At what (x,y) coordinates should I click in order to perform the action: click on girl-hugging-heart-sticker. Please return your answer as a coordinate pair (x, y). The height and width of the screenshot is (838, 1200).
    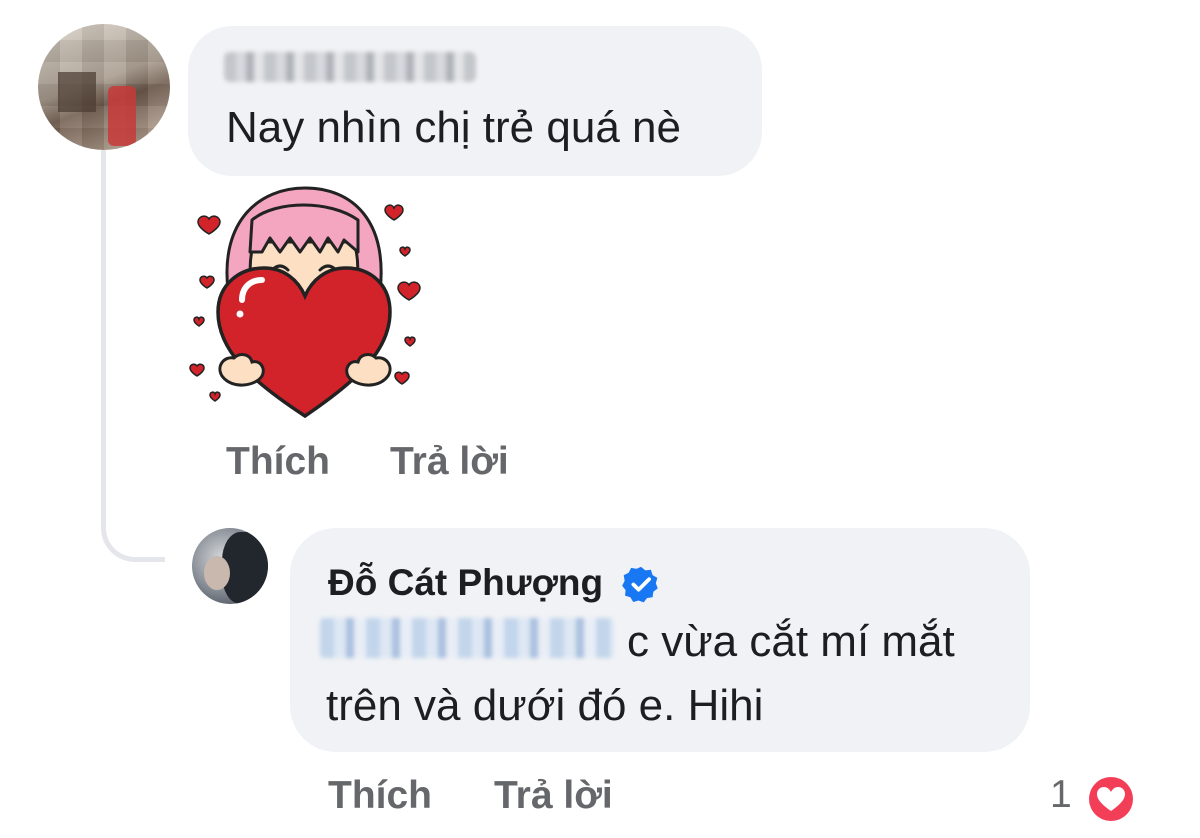
    Looking at the image, I should click on (305, 302).